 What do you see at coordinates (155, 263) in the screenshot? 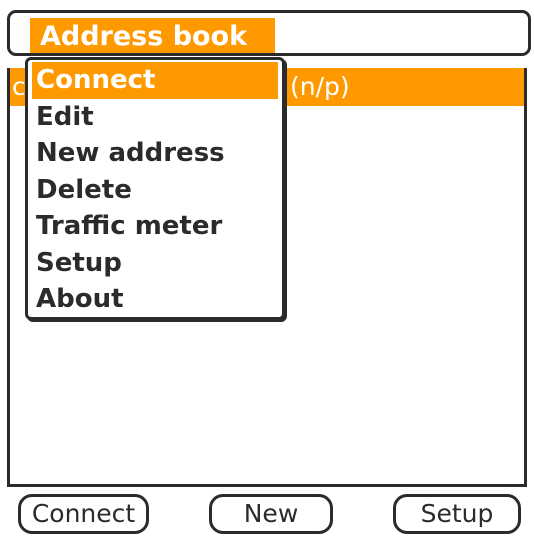
I see `menu-item-setup: Setup` at bounding box center [155, 263].